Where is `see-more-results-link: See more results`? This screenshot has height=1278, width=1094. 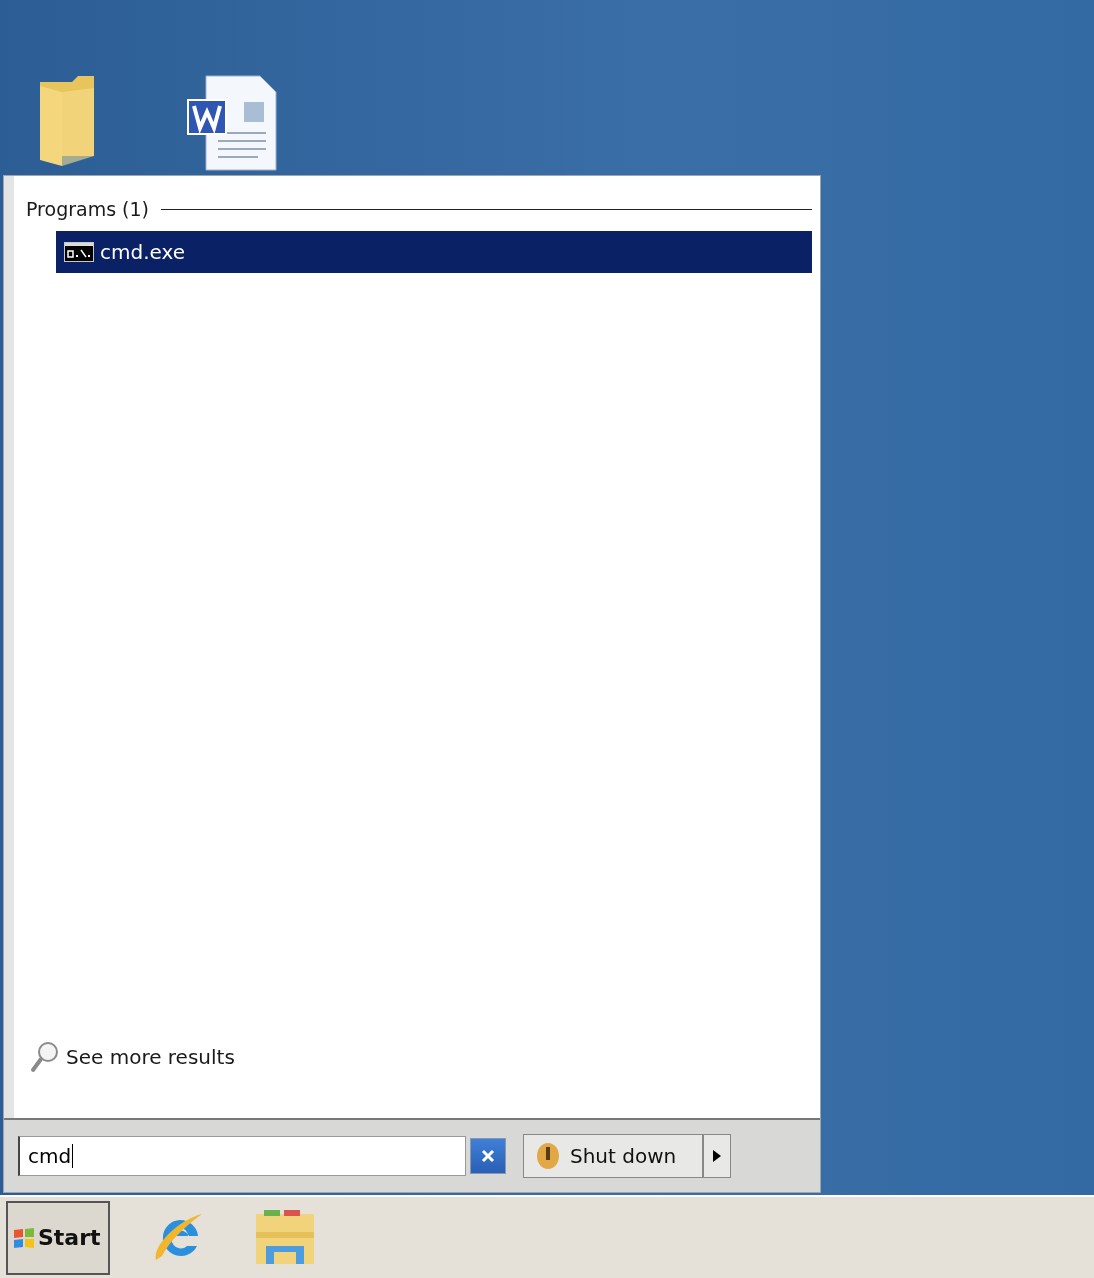
see-more-results-link: See more results is located at coordinates (132, 1057).